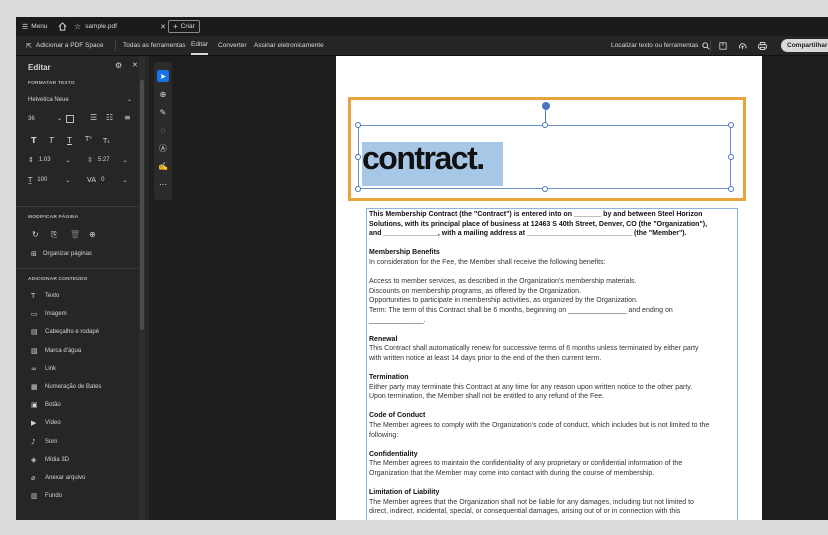 The width and height of the screenshot is (828, 535). What do you see at coordinates (53, 423) in the screenshot?
I see `add-content-label: Vídeo` at bounding box center [53, 423].